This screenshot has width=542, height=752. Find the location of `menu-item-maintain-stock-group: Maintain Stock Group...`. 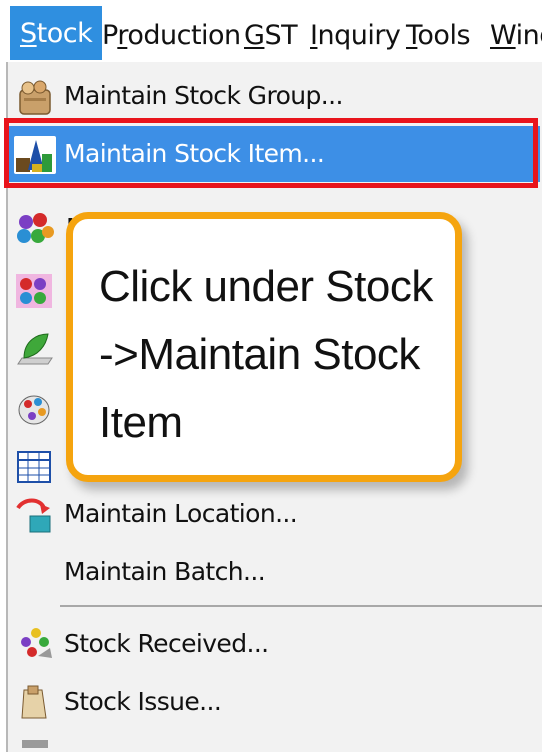

menu-item-maintain-stock-group: Maintain Stock Group... is located at coordinates (274, 96).